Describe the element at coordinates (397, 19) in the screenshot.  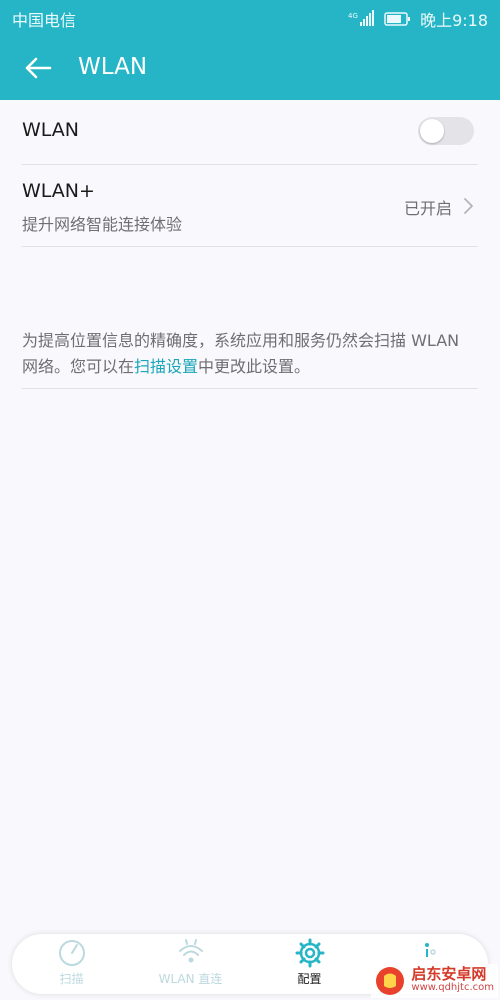
I see `battery-icon` at that location.